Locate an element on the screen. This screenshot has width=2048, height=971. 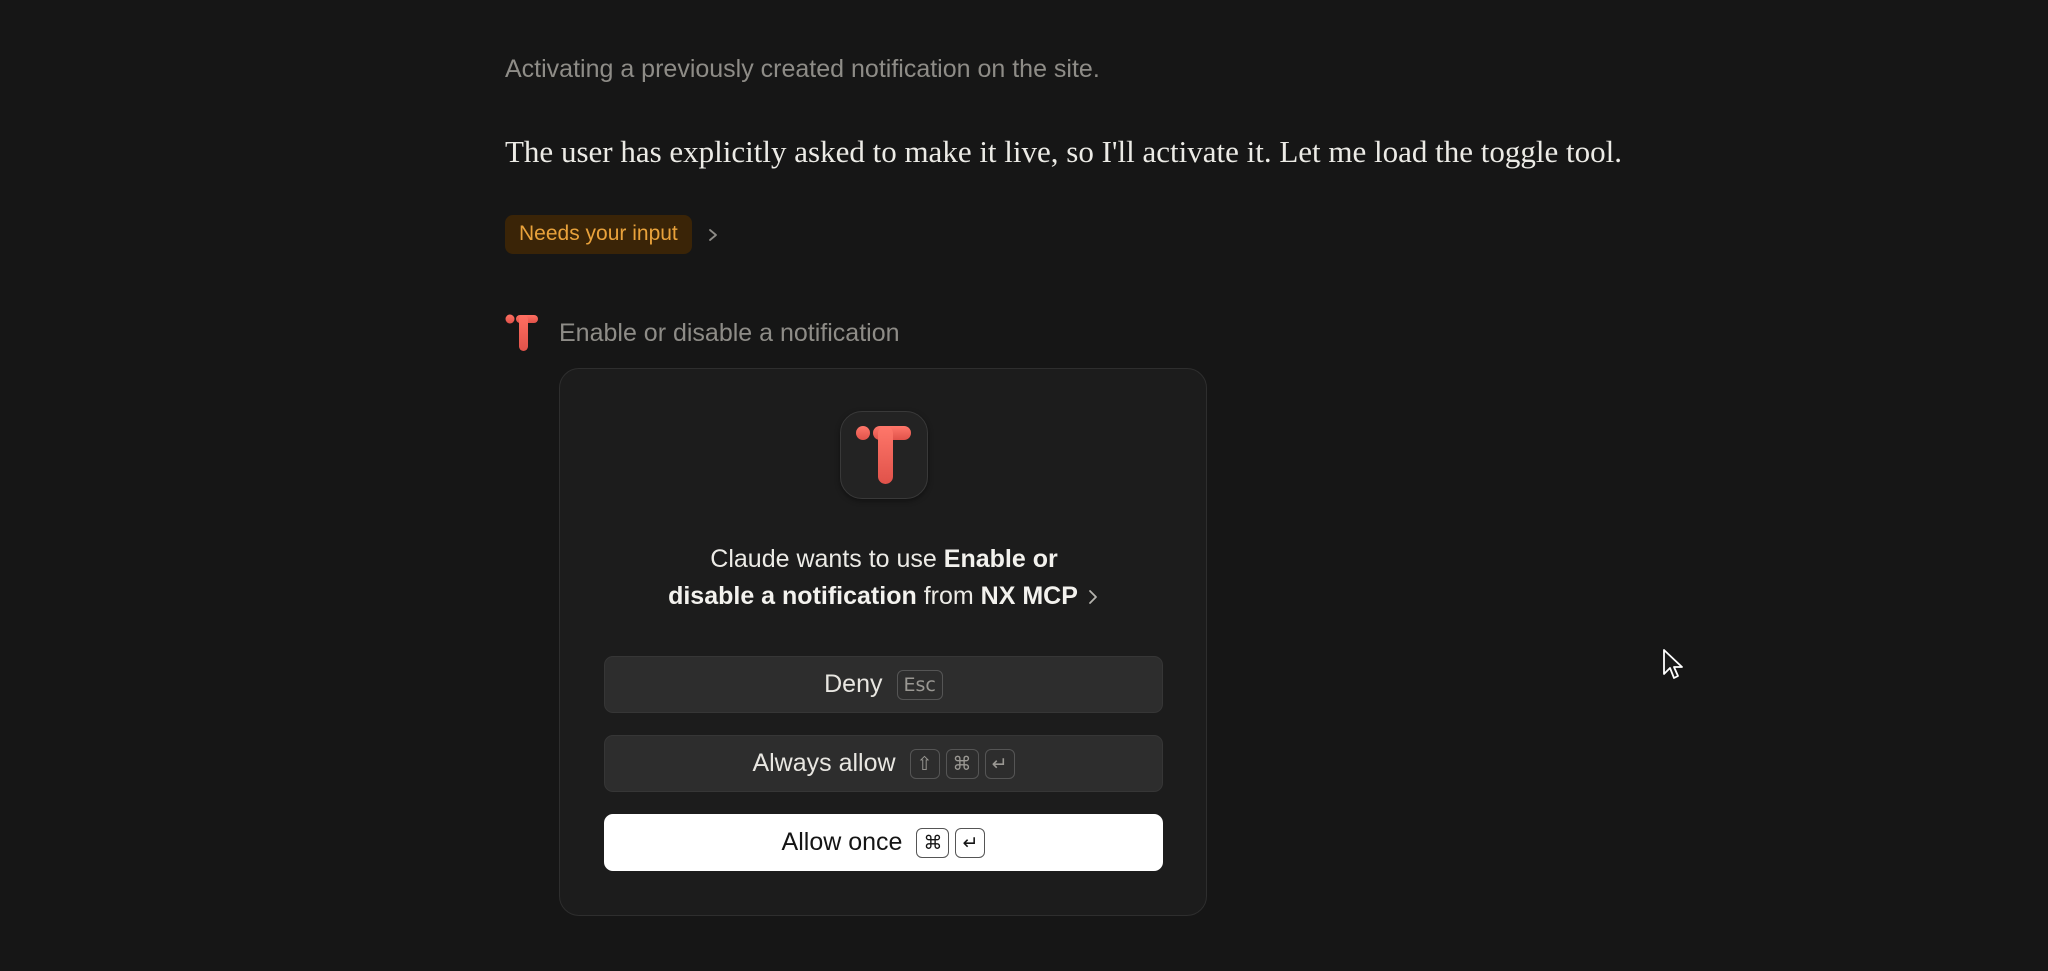
mouse-cursor-icon is located at coordinates (1673, 664).